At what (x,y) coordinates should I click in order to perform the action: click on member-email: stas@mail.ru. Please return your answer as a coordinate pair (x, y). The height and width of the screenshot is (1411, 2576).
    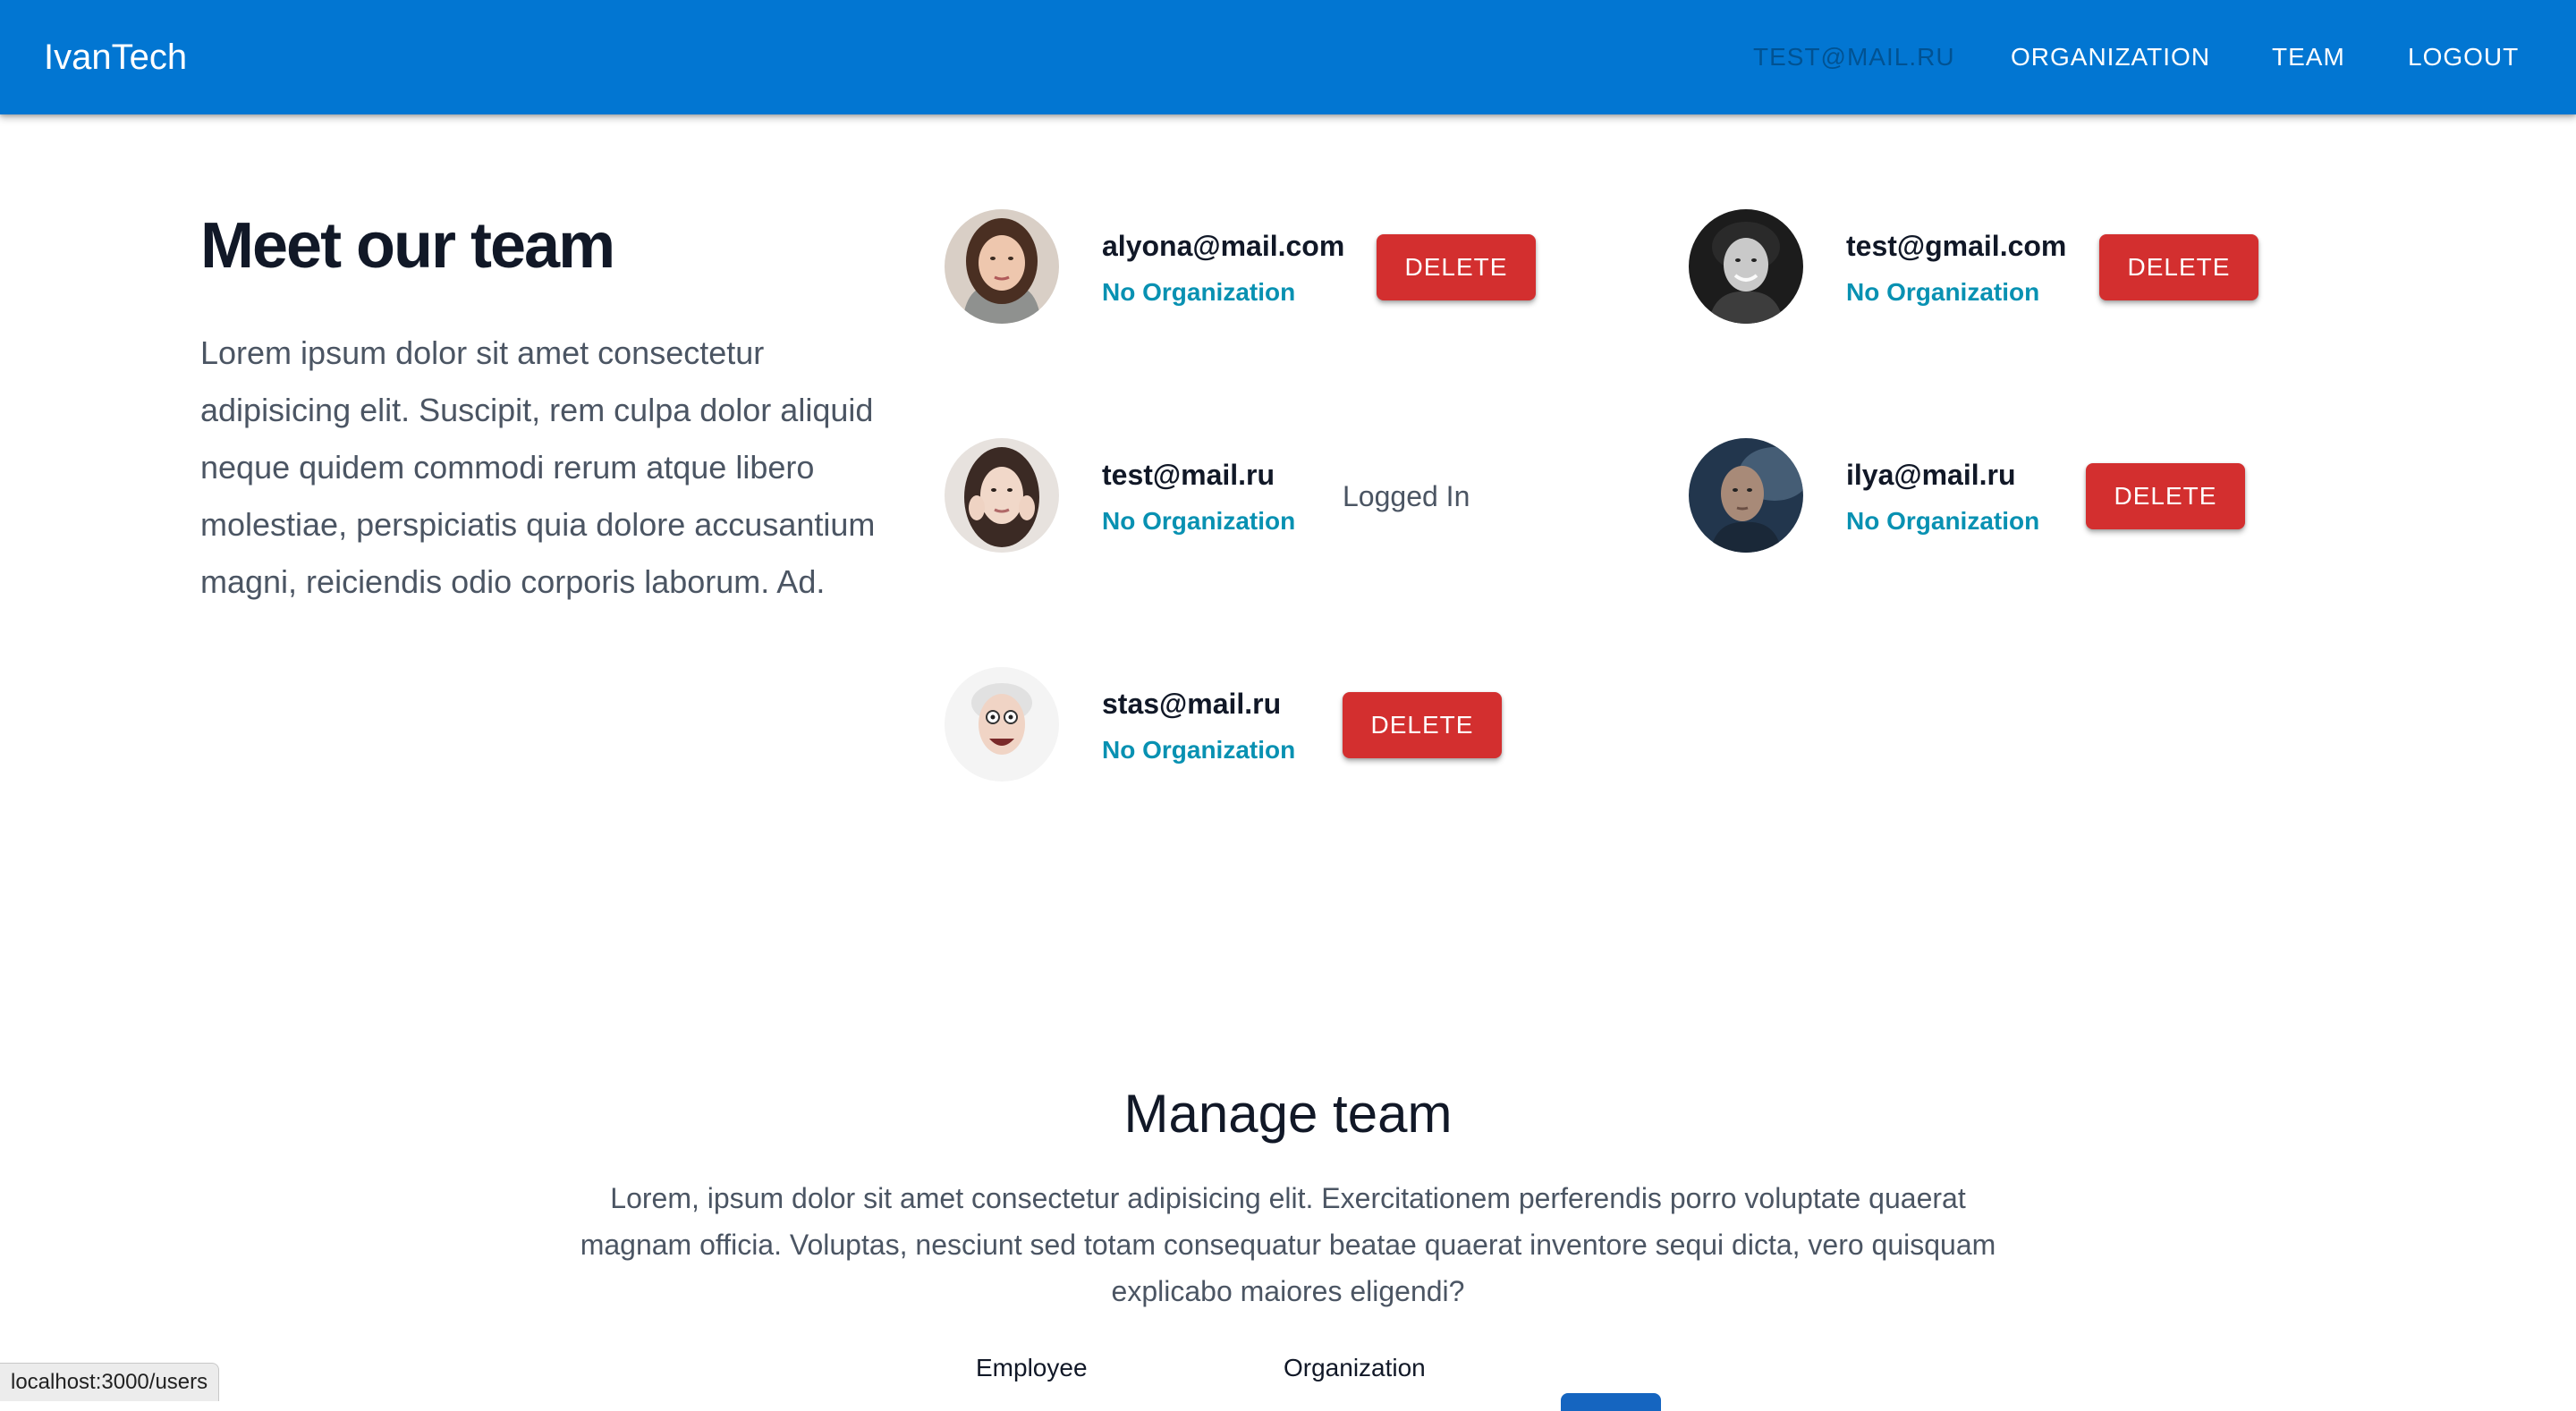
    Looking at the image, I should click on (1192, 704).